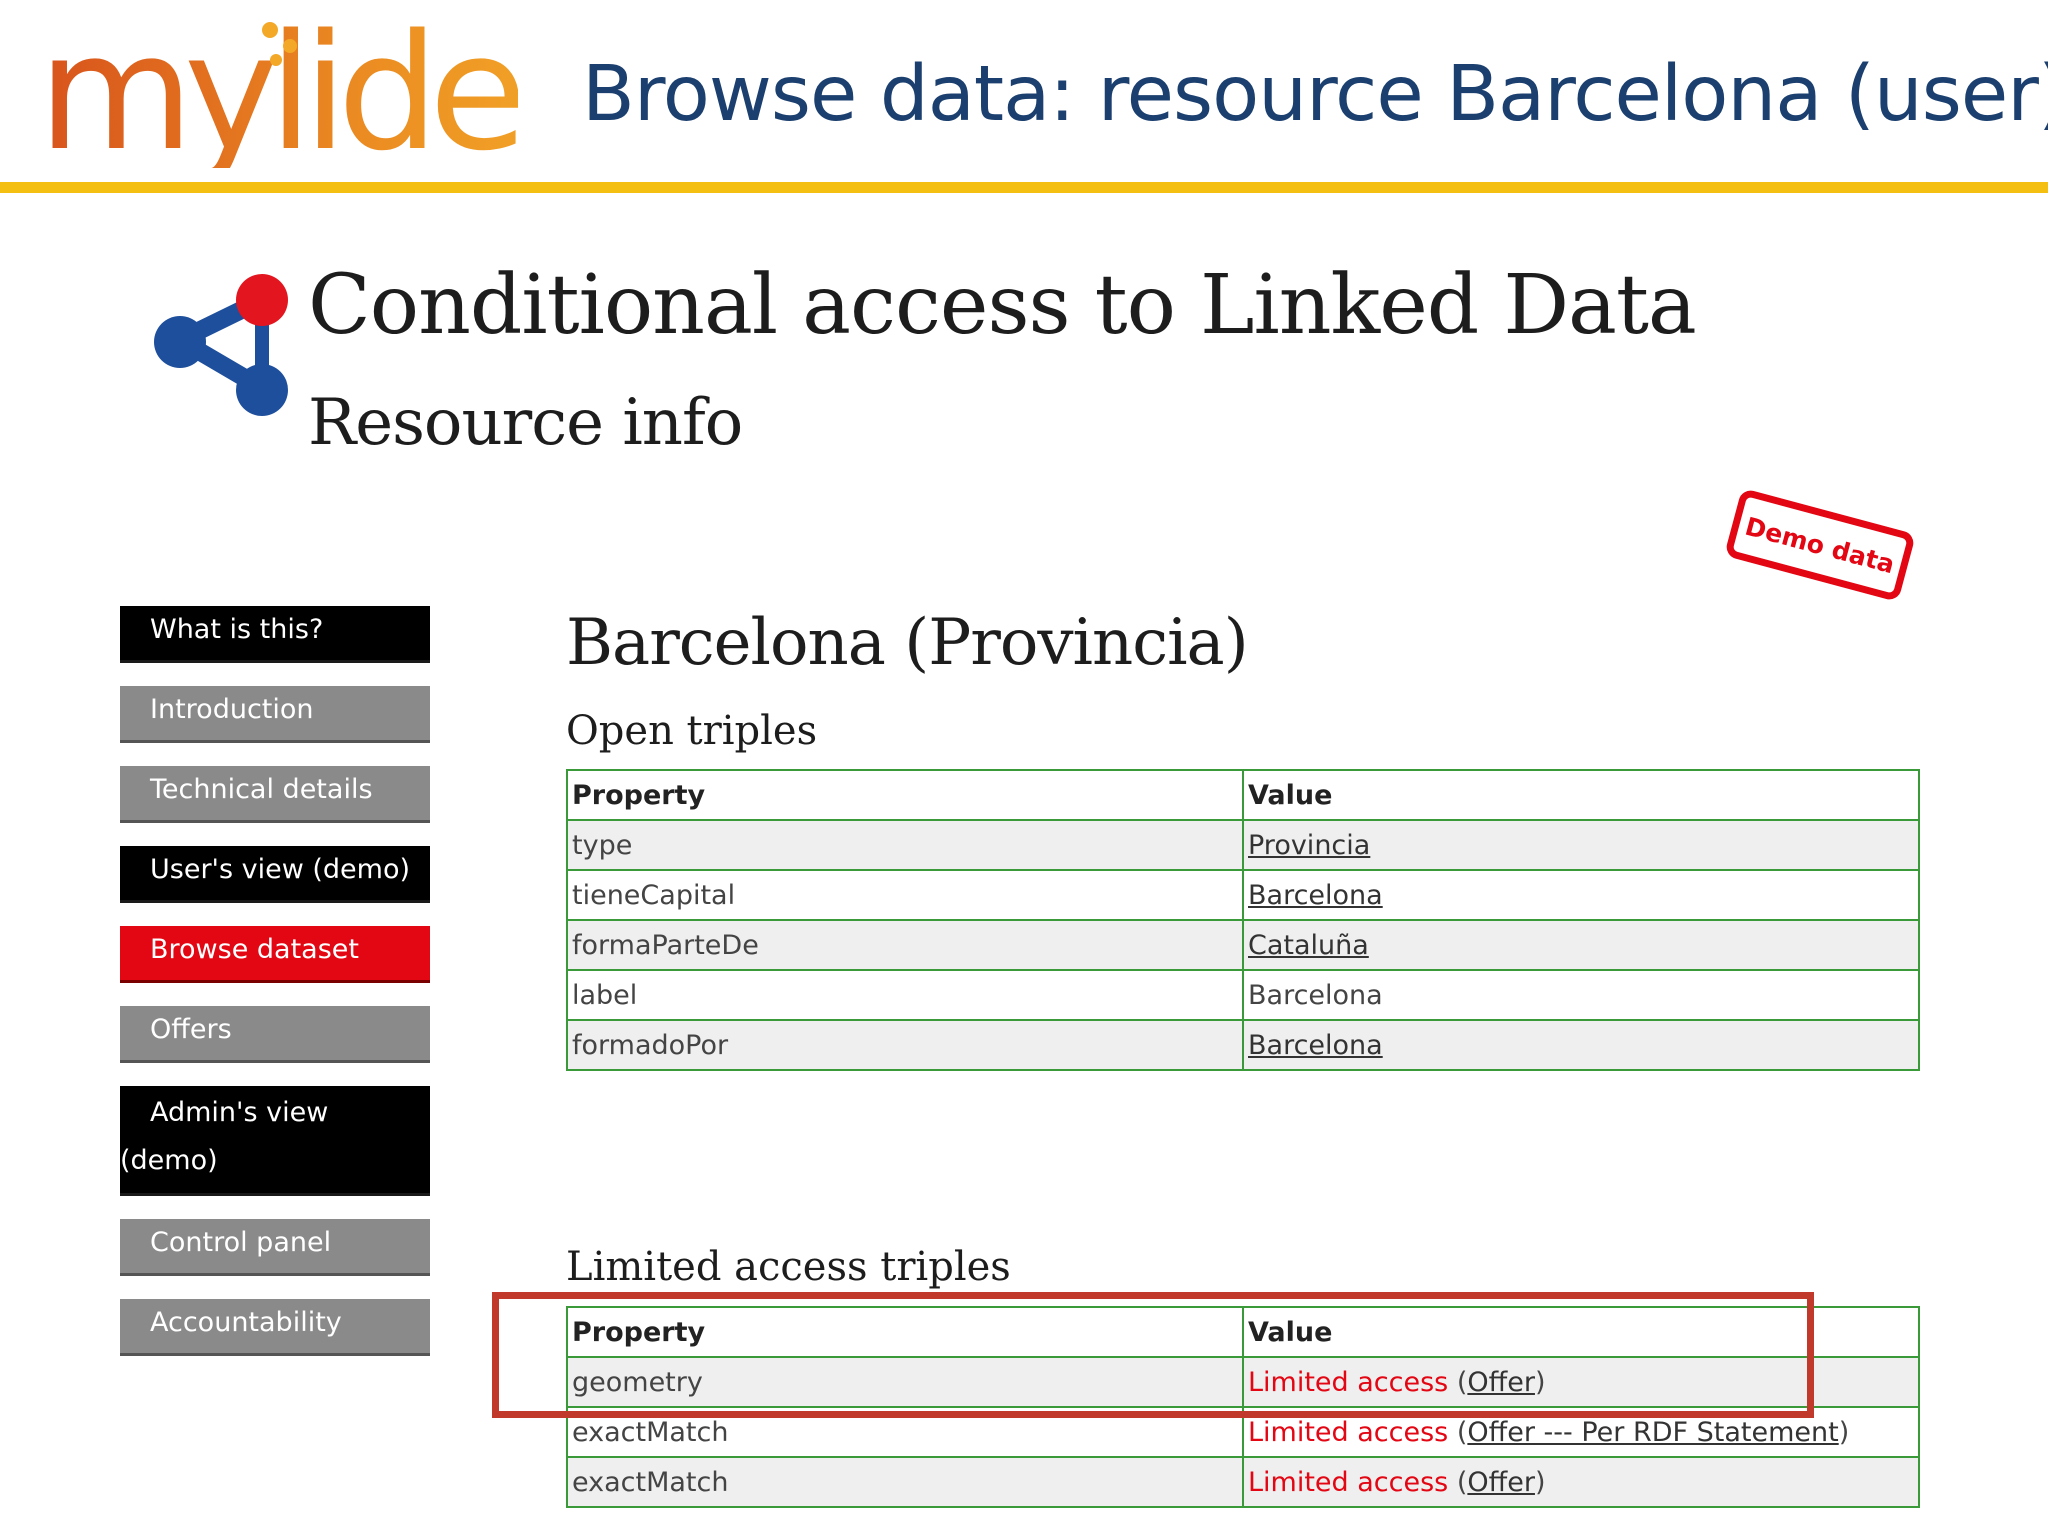 The width and height of the screenshot is (2048, 1536). I want to click on value-cell: Limited access (Offer), so click(1581, 1482).